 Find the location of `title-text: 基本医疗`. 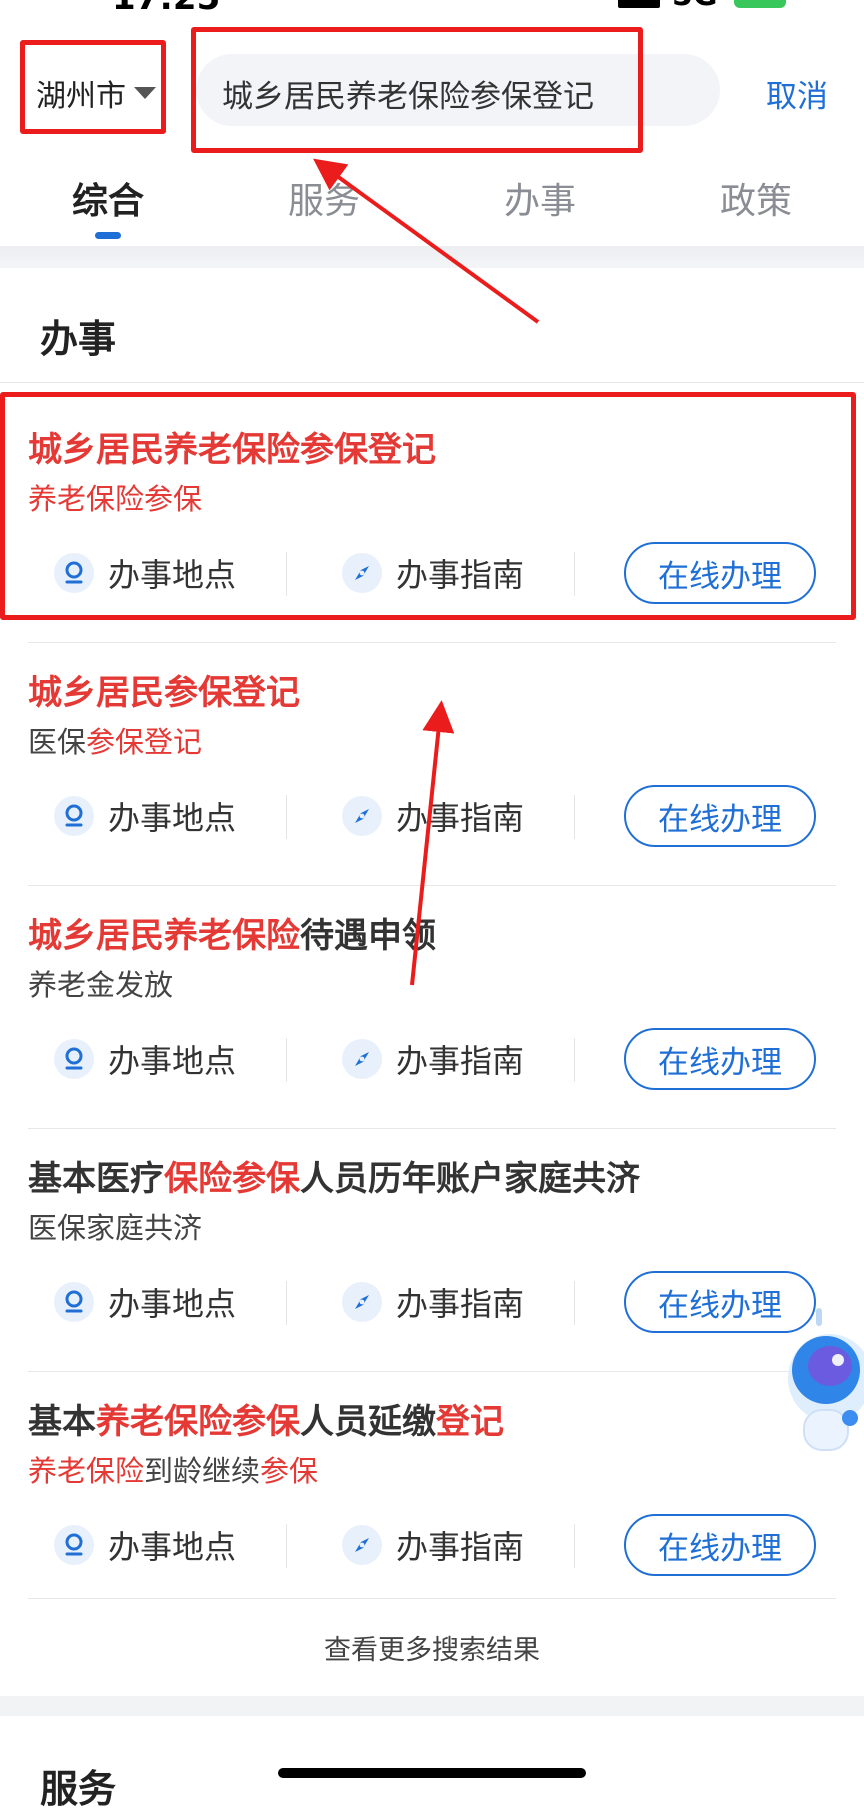

title-text: 基本医疗 is located at coordinates (96, 1179).